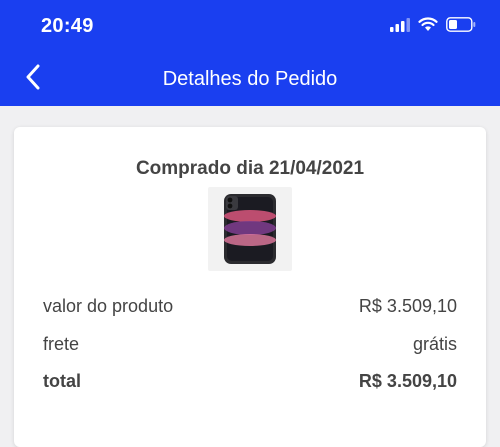 The width and height of the screenshot is (500, 447). What do you see at coordinates (461, 27) in the screenshot?
I see `battery-icon` at bounding box center [461, 27].